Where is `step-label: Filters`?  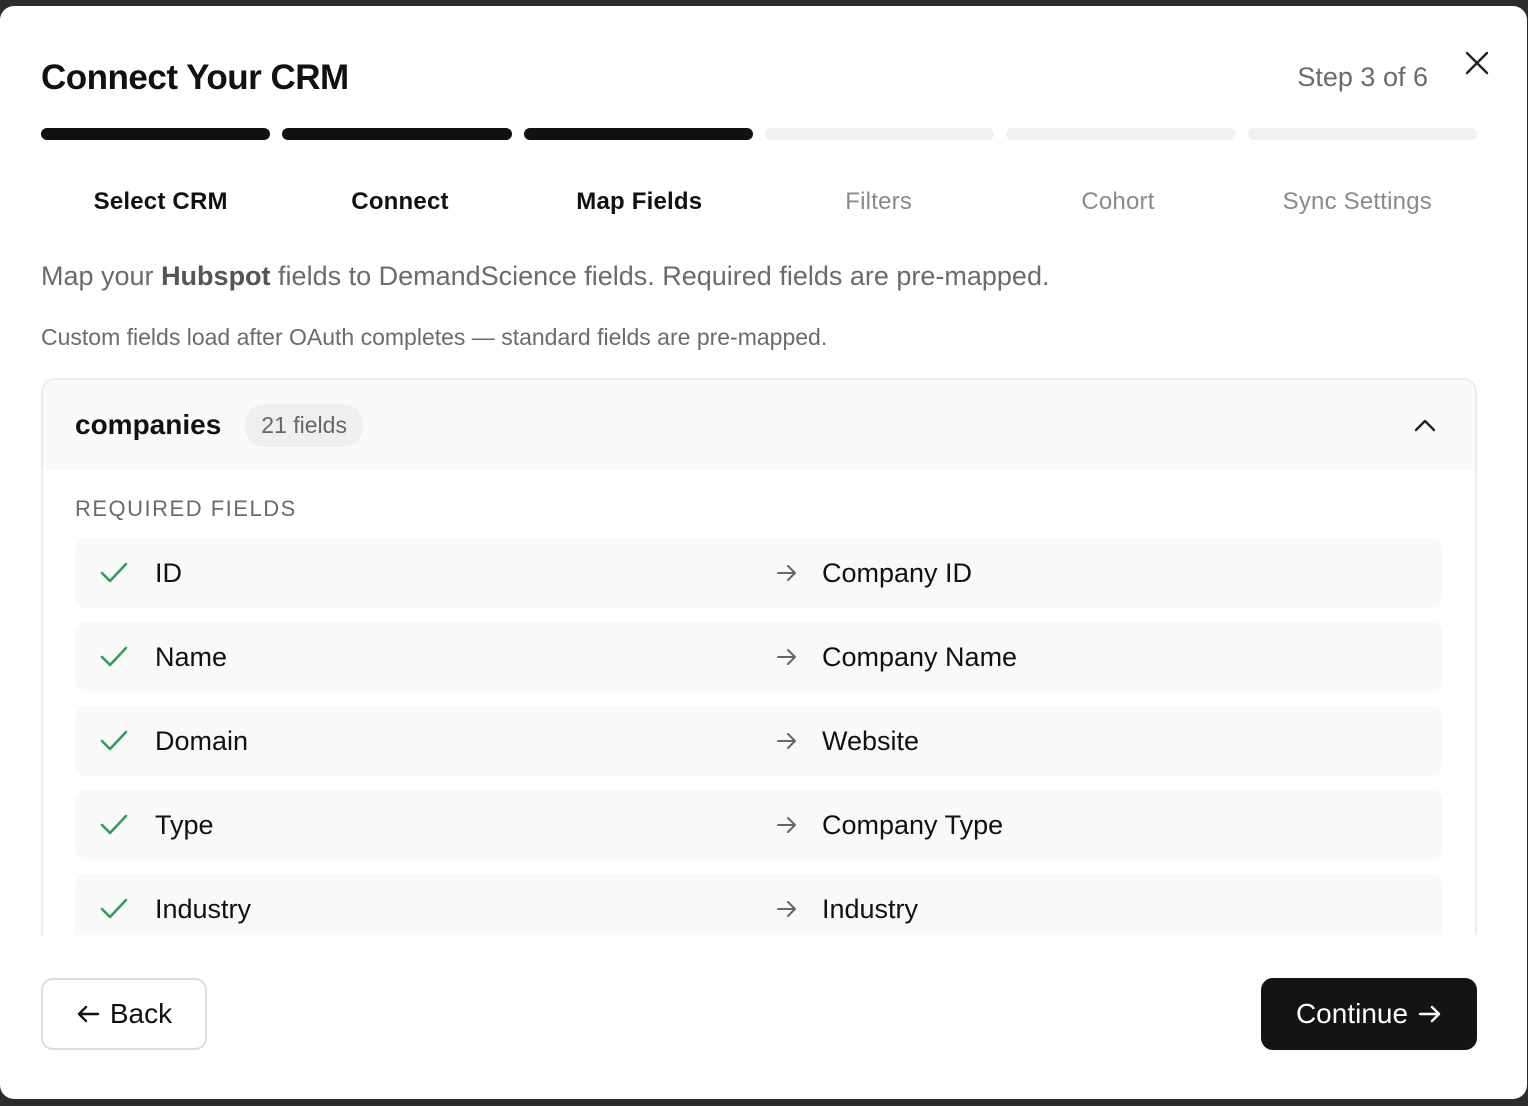 step-label: Filters is located at coordinates (879, 201).